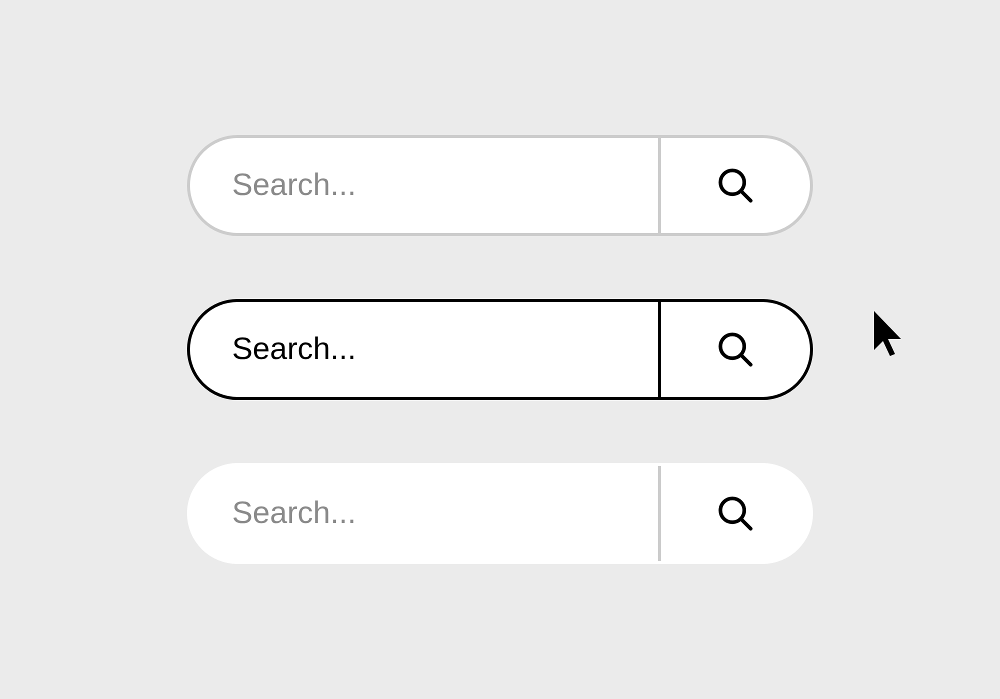  I want to click on pointer-cursor-icon, so click(888, 334).